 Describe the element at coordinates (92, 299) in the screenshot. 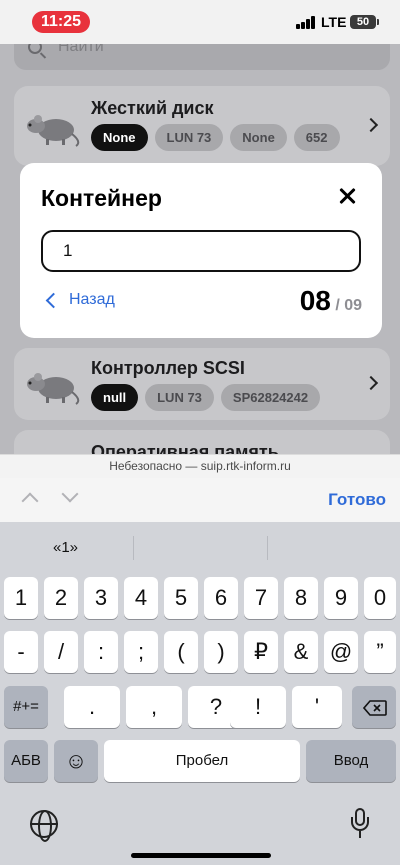

I see `back-label: Назад` at that location.